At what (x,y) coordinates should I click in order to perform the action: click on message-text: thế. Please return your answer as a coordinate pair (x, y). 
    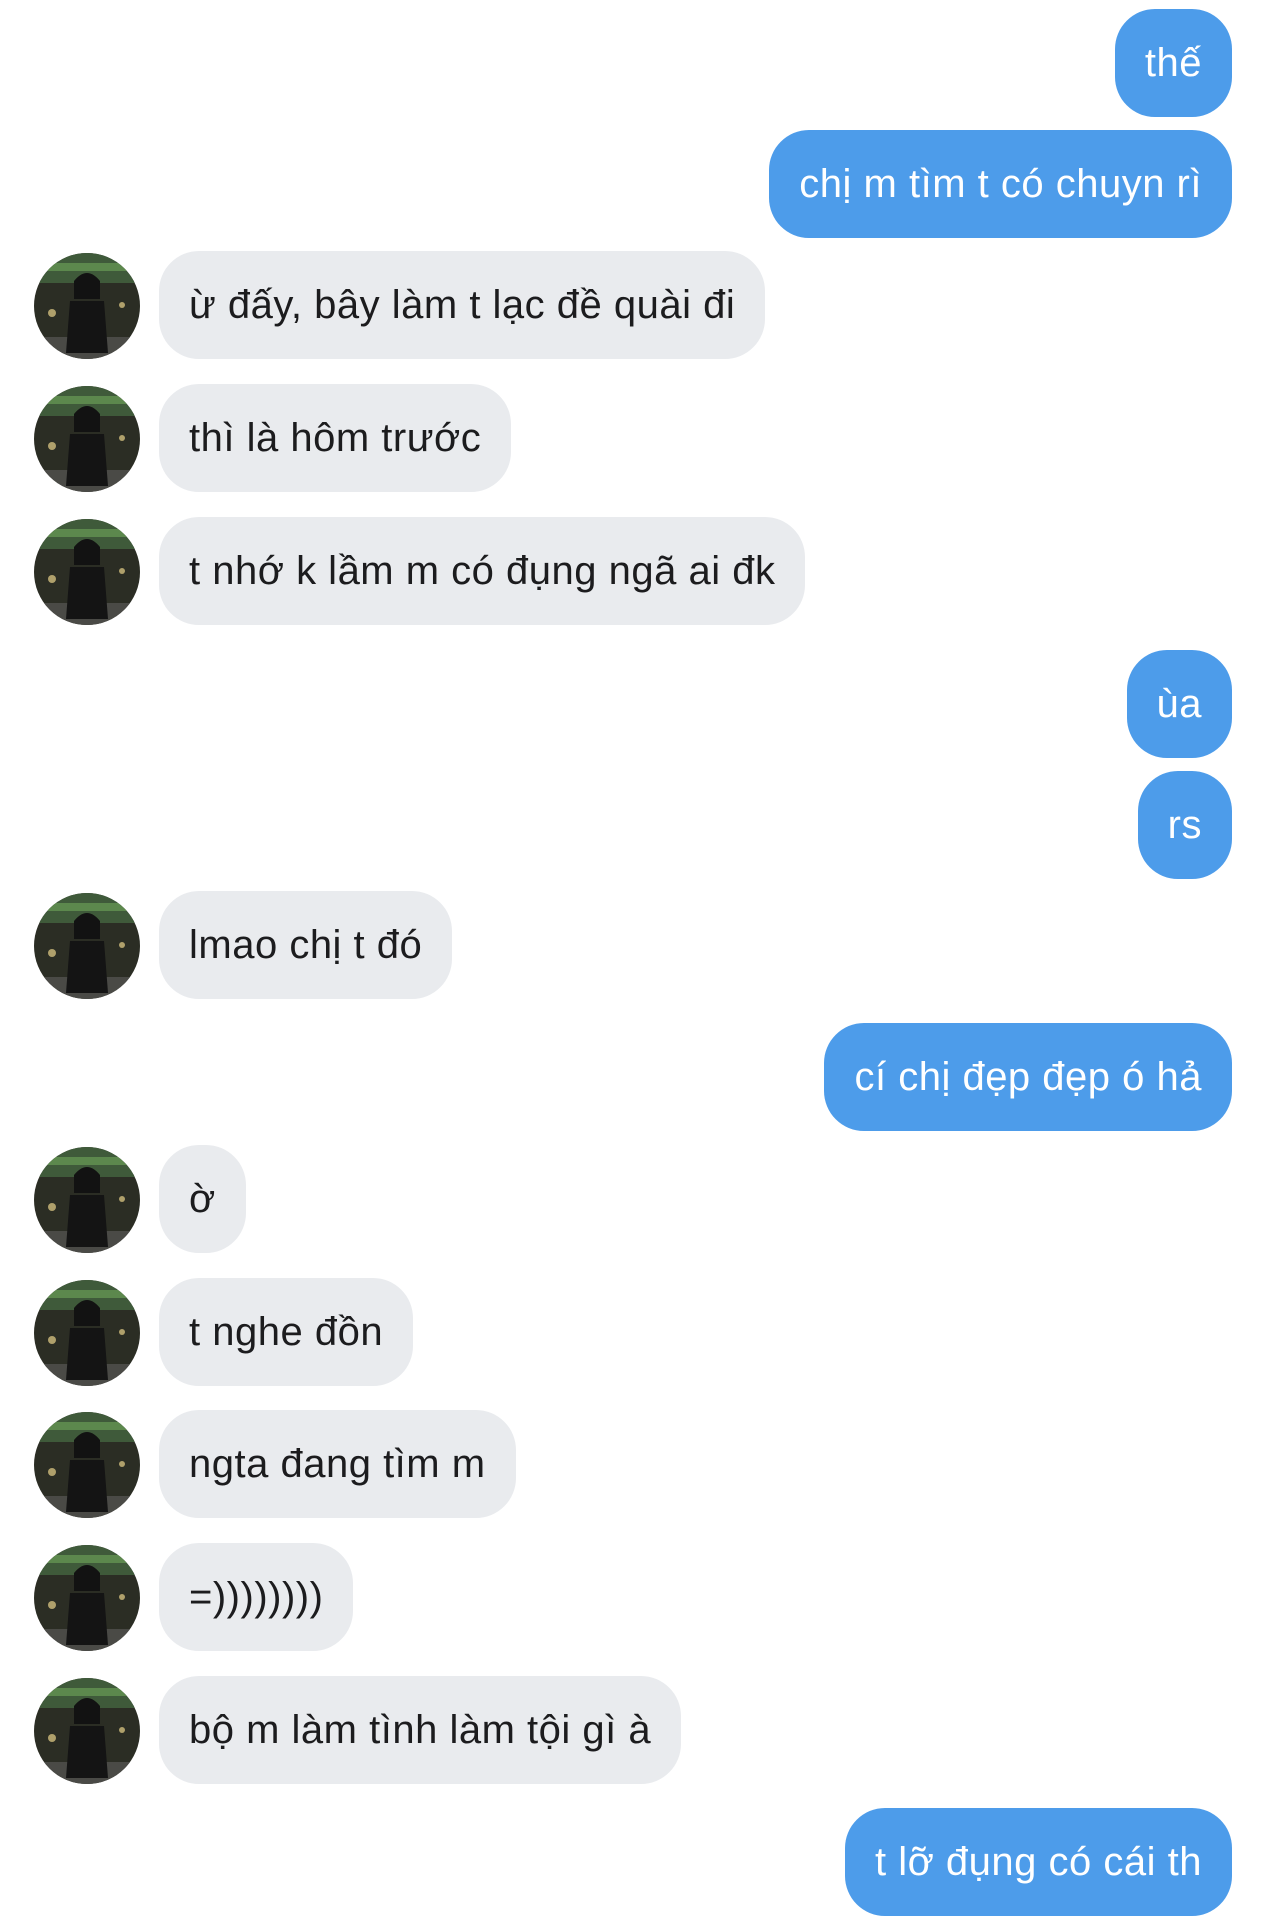
    Looking at the image, I should click on (1173, 63).